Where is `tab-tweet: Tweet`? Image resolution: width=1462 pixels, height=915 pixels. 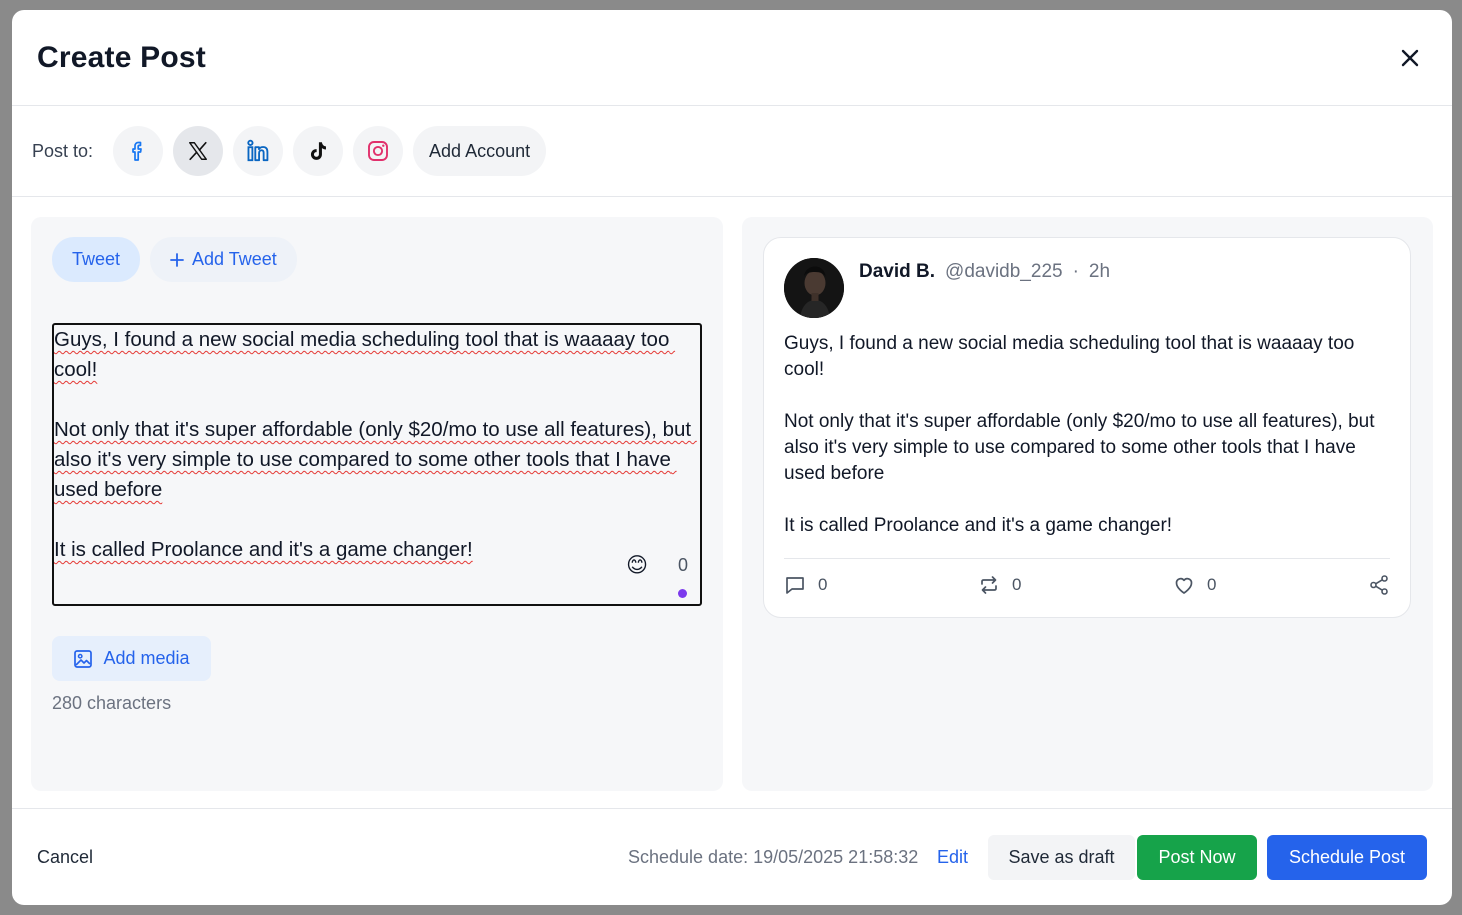
tab-tweet: Tweet is located at coordinates (96, 259).